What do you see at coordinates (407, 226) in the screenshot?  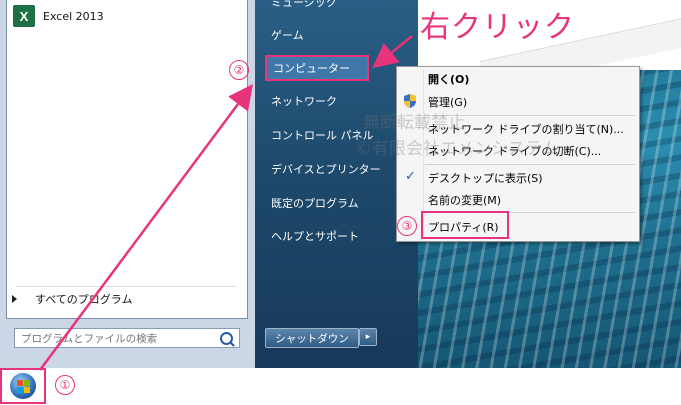 I see `step-3-label: ③` at bounding box center [407, 226].